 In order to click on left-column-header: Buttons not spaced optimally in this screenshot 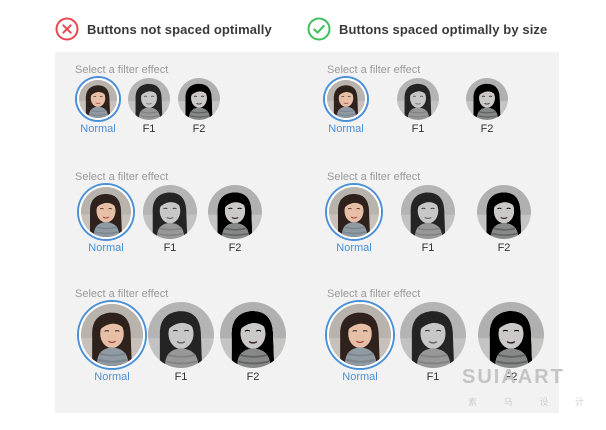, I will do `click(163, 29)`.